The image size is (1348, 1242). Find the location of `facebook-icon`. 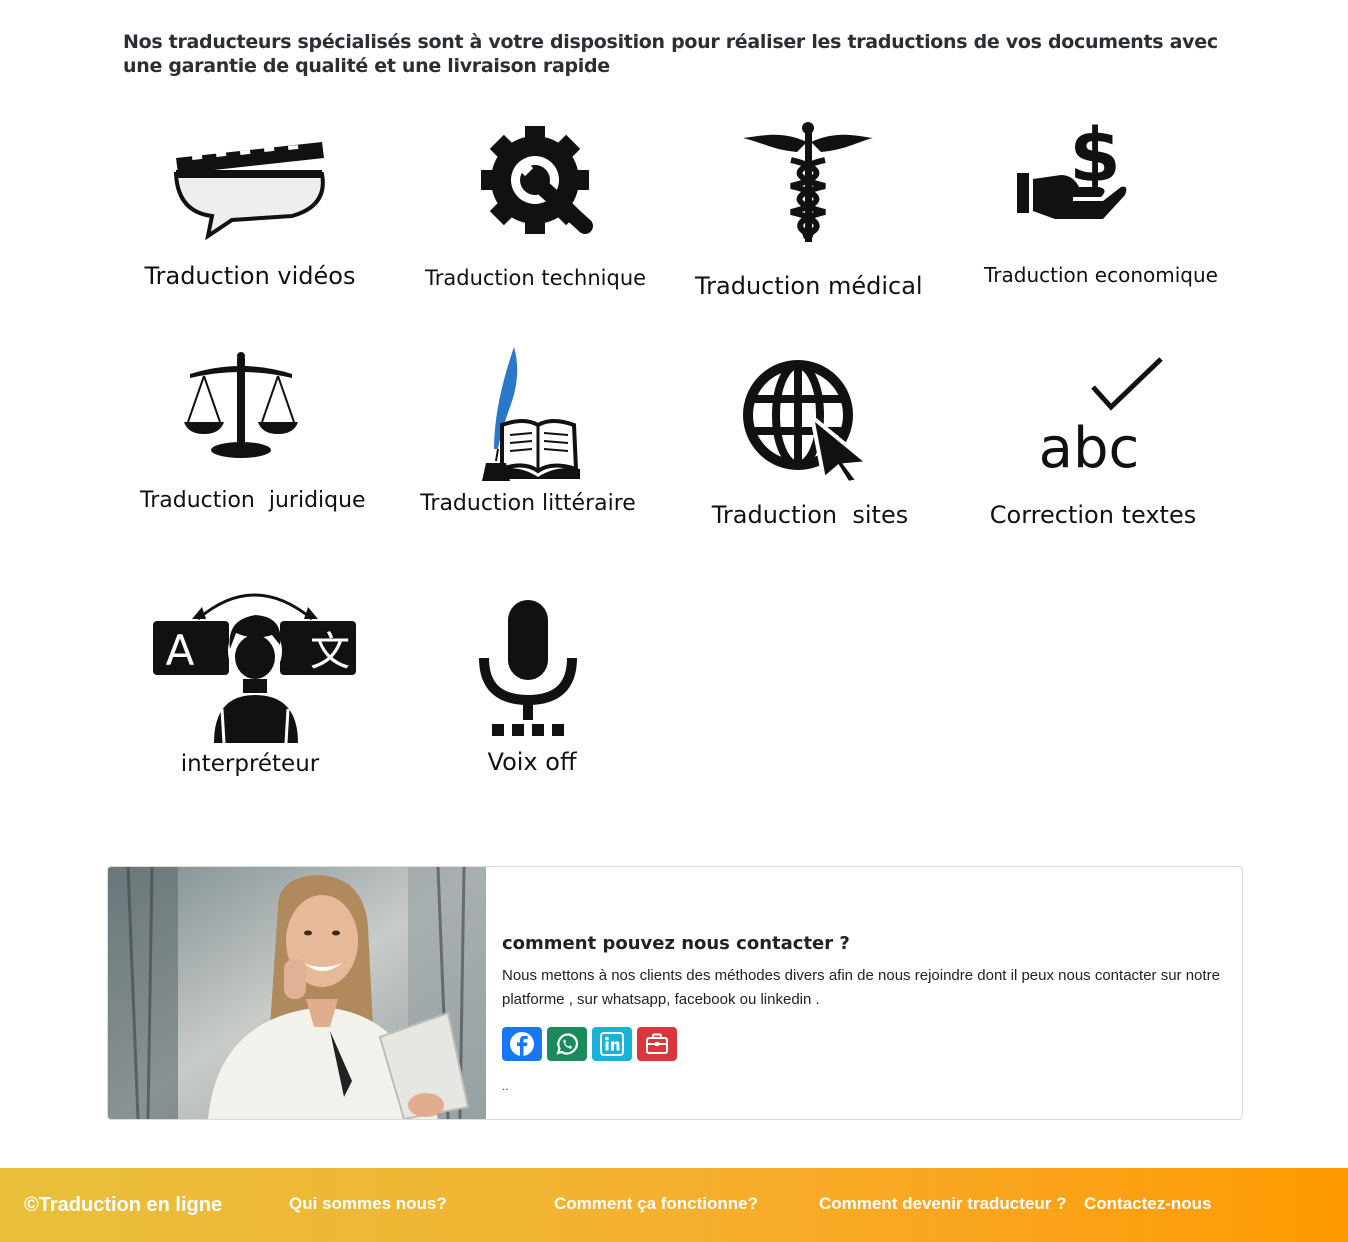

facebook-icon is located at coordinates (522, 1044).